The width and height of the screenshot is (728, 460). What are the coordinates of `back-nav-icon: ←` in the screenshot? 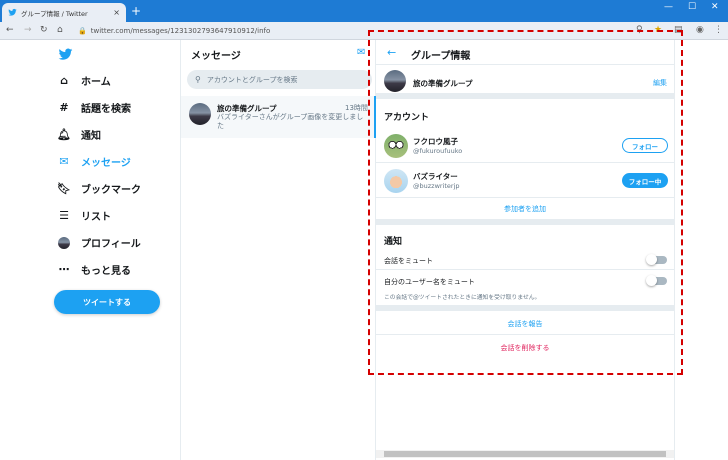 It's located at (10, 30).